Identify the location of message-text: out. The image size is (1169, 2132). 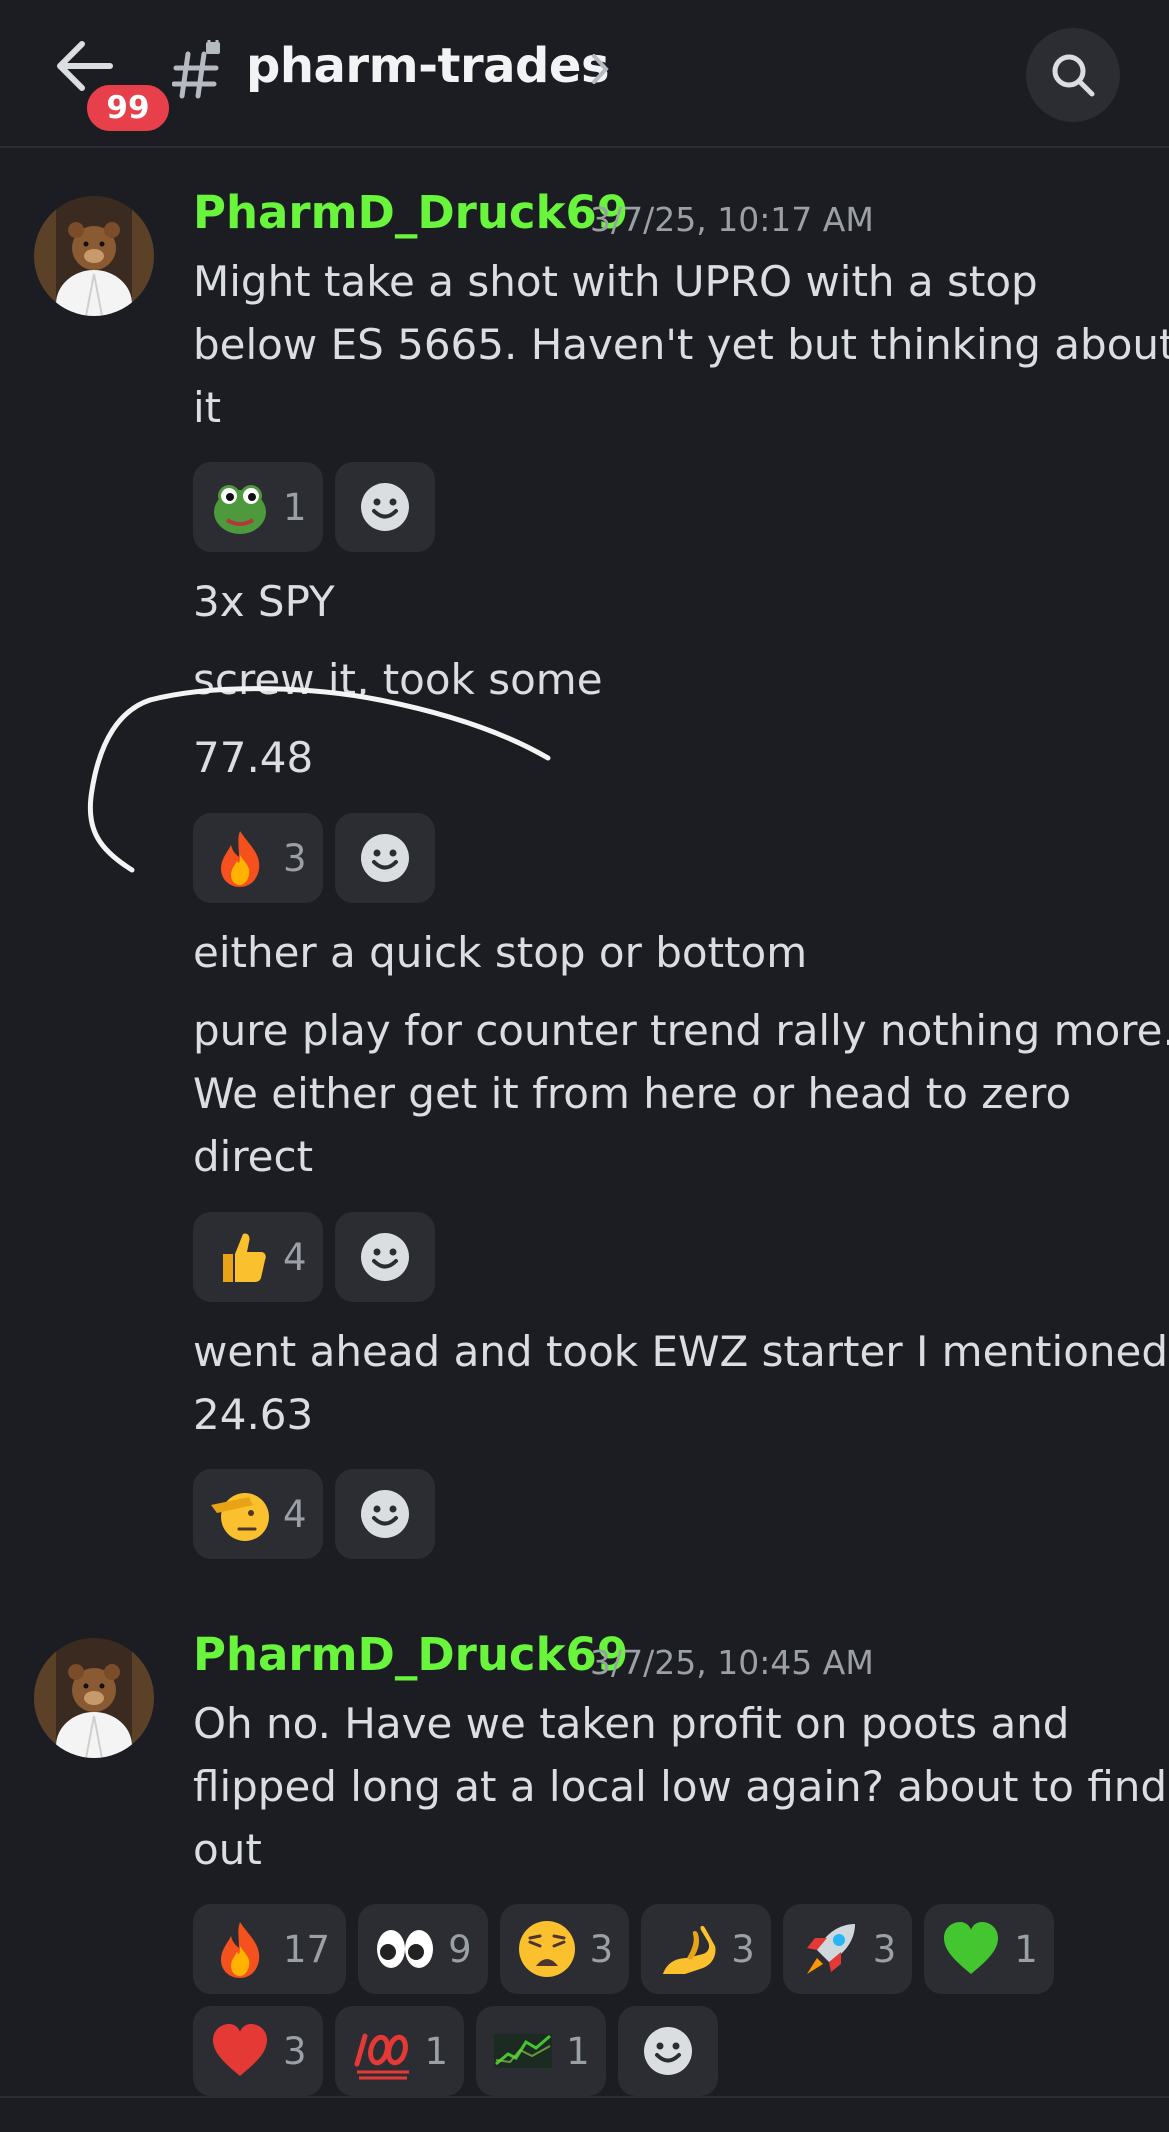
(227, 1849).